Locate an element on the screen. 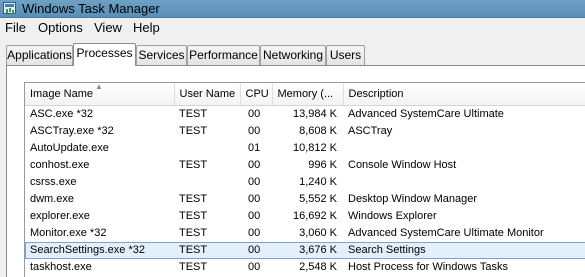  process-memory: 16,692 K is located at coordinates (314, 216).